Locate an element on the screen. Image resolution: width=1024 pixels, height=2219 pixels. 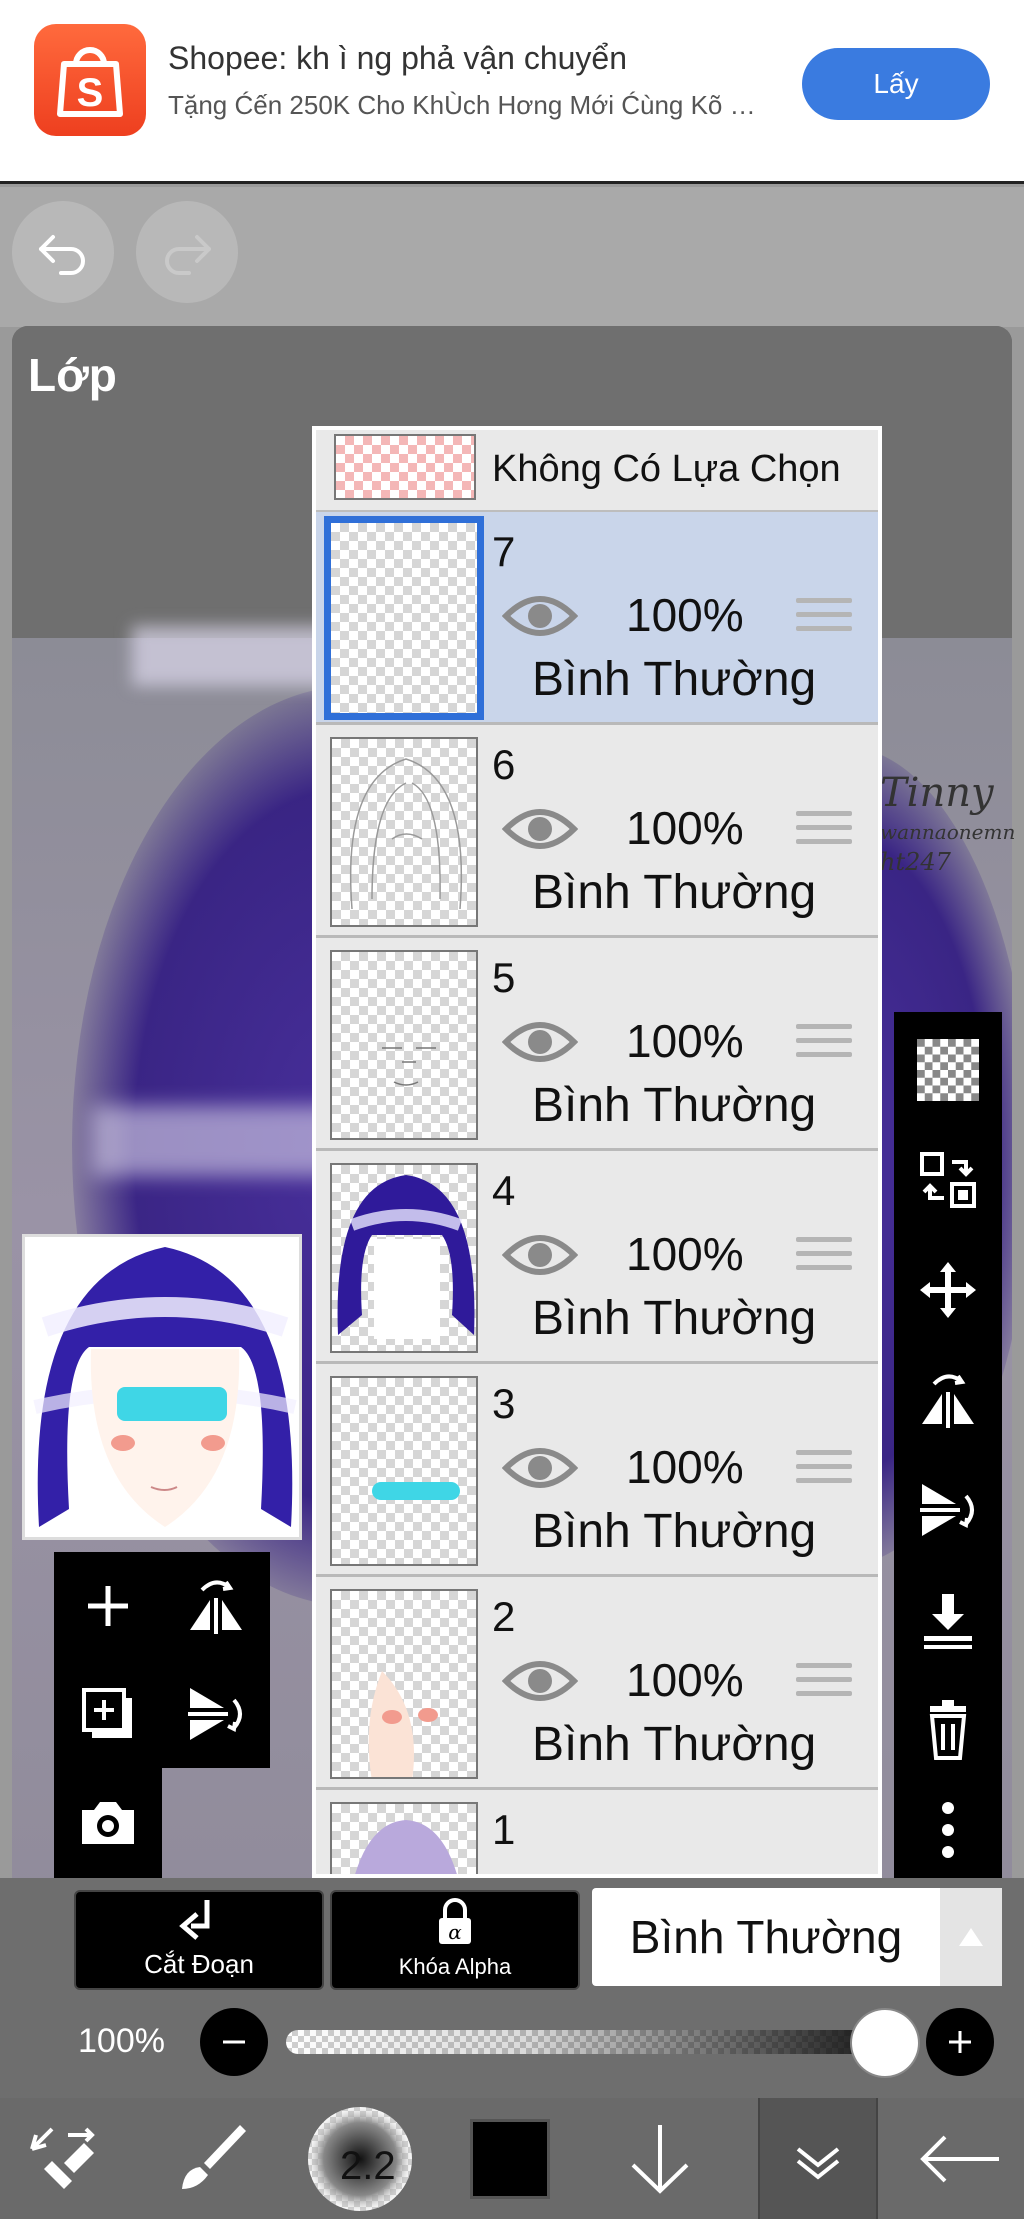
alpha-lock-label: Khóa Alpha is located at coordinates (455, 1966).